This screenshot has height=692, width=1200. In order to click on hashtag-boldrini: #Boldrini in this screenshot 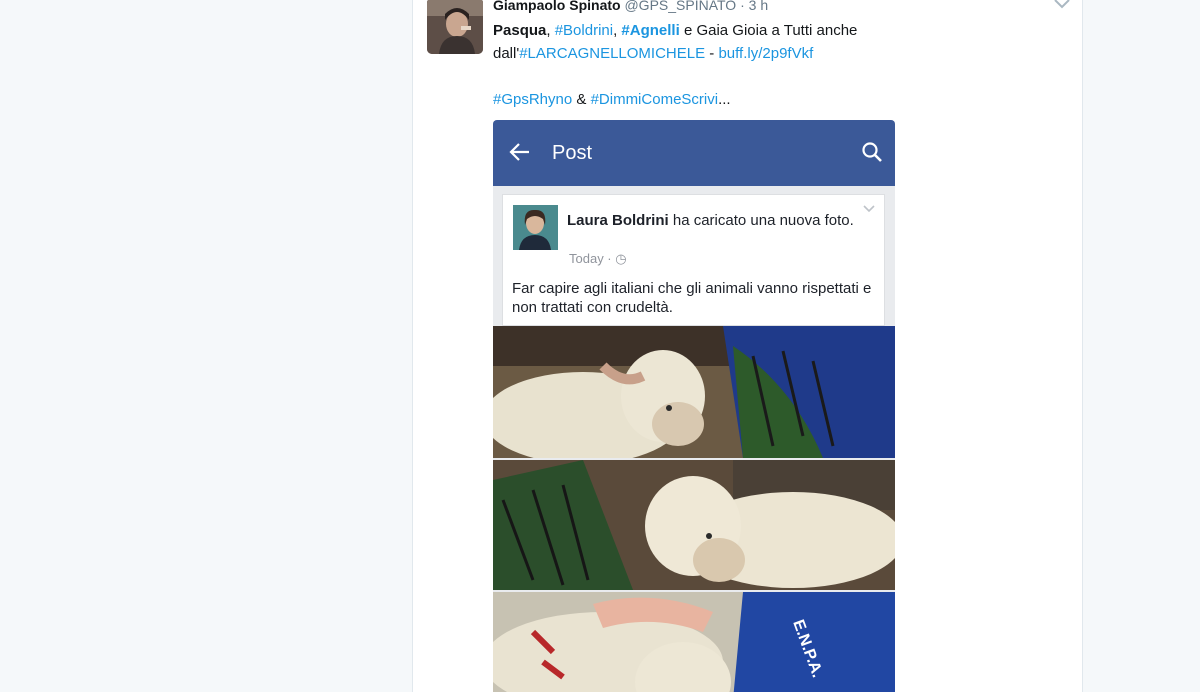, I will do `click(584, 30)`.